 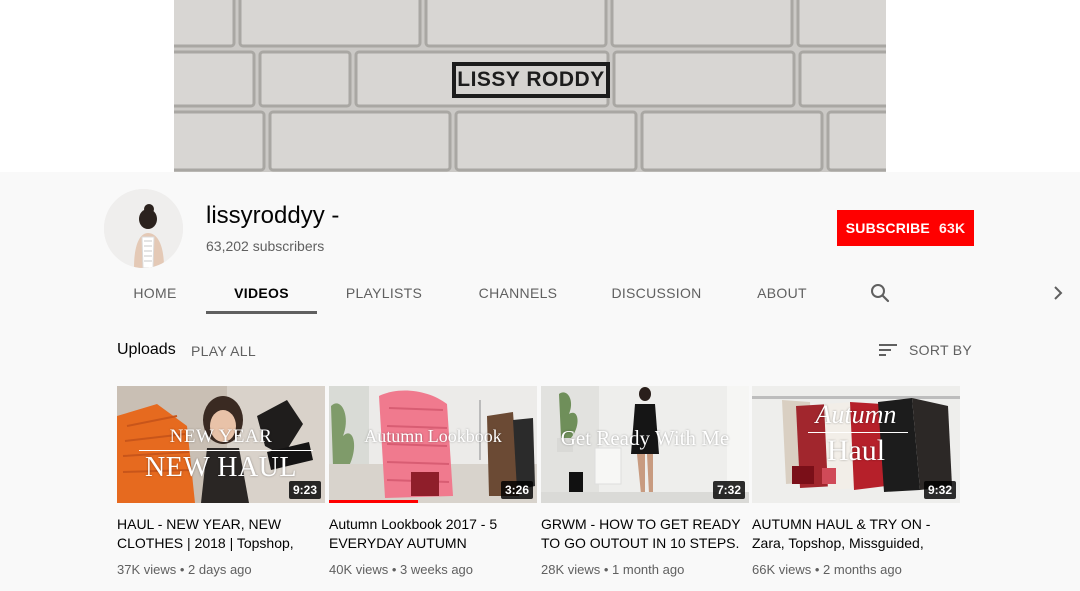 What do you see at coordinates (516, 490) in the screenshot?
I see `video-duration: 3:26` at bounding box center [516, 490].